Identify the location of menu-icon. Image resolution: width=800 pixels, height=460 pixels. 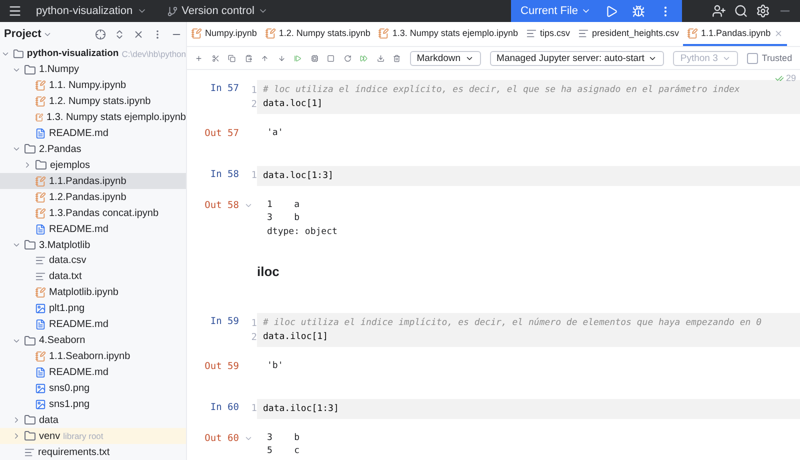
(15, 11).